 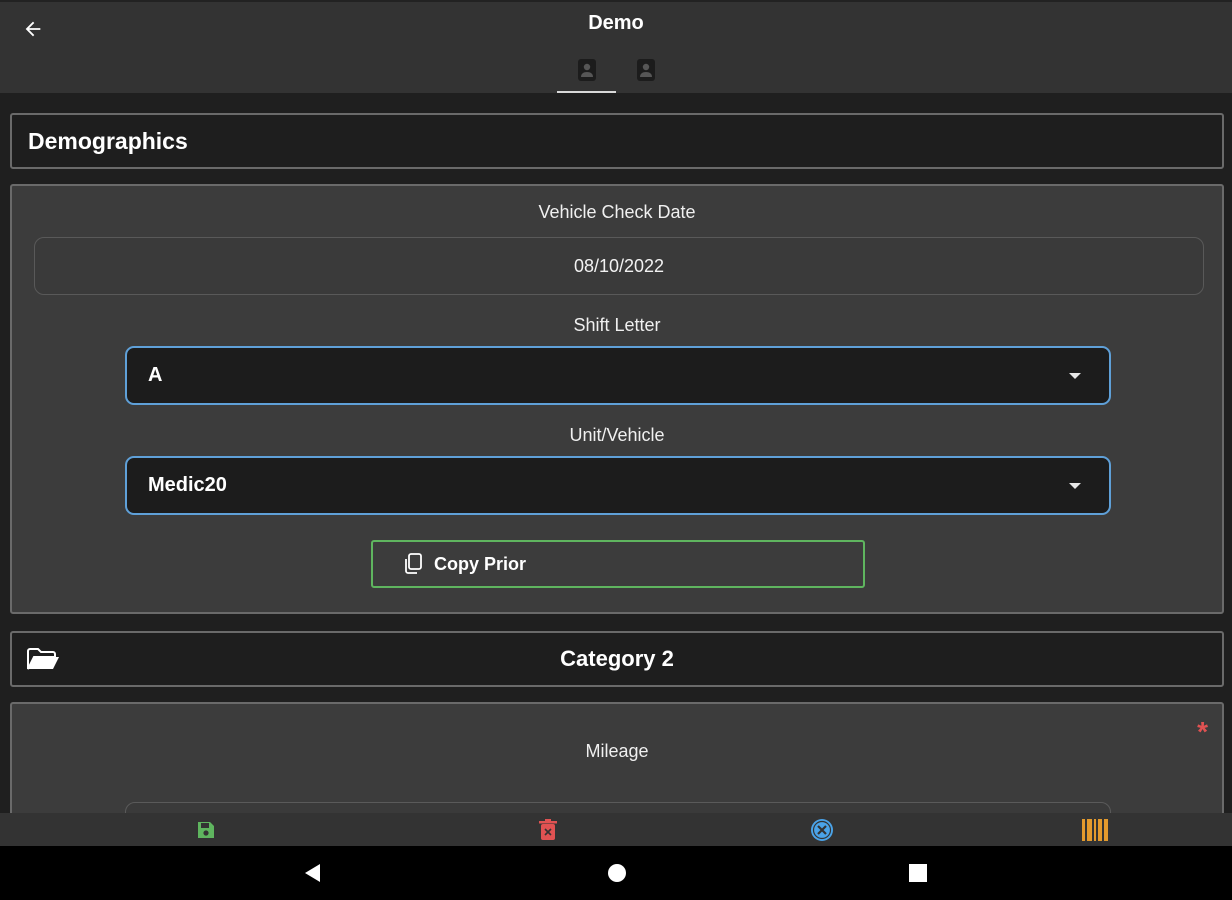 What do you see at coordinates (155, 375) in the screenshot?
I see `shift-letter-value: A` at bounding box center [155, 375].